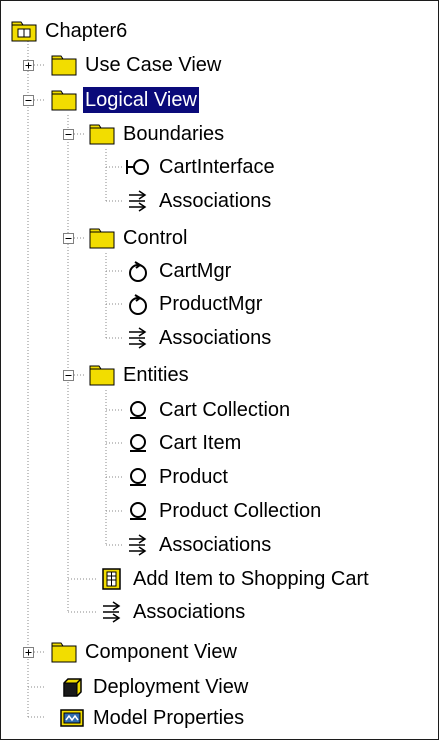 The image size is (439, 740). I want to click on tree-item-productmgr: ProductMgr, so click(194, 304).